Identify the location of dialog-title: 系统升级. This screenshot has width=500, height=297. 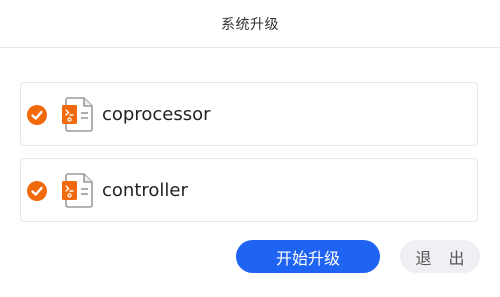
(250, 24).